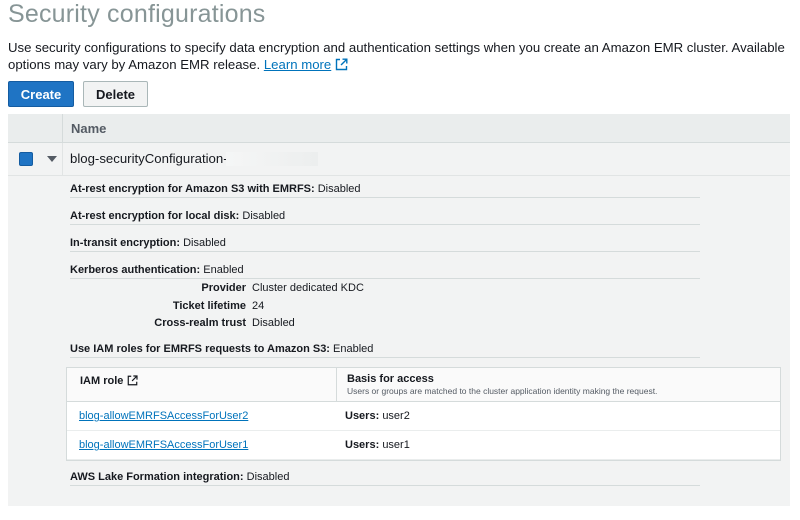 The width and height of the screenshot is (800, 520). I want to click on delete-button: Delete, so click(115, 94).